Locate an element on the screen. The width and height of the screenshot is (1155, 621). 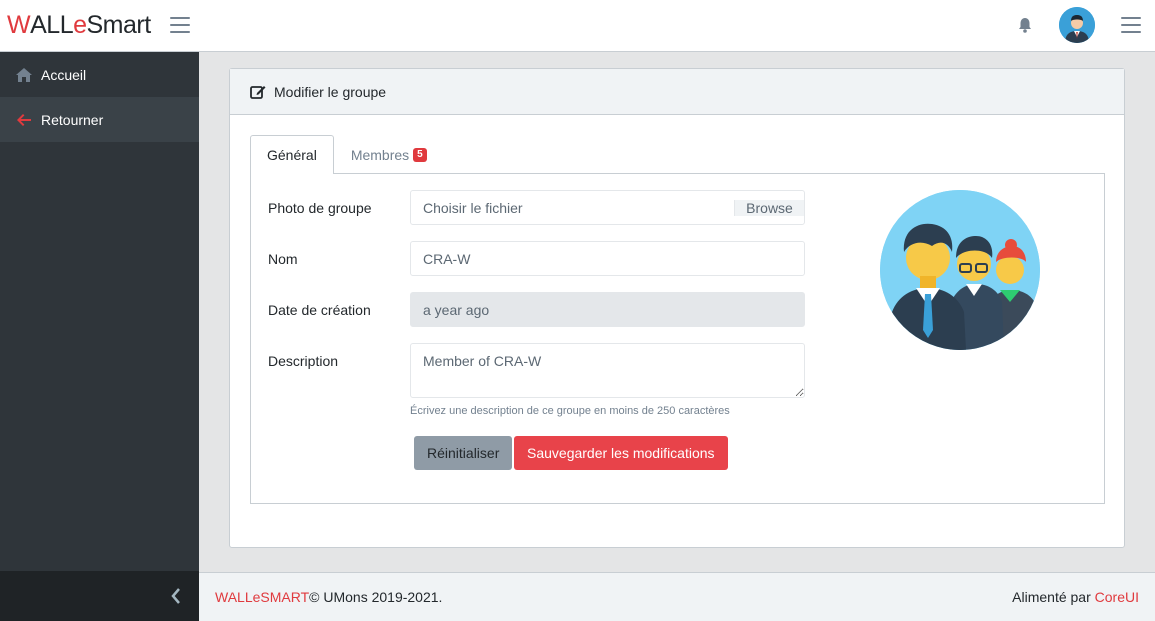
home-icon is located at coordinates (24, 75).